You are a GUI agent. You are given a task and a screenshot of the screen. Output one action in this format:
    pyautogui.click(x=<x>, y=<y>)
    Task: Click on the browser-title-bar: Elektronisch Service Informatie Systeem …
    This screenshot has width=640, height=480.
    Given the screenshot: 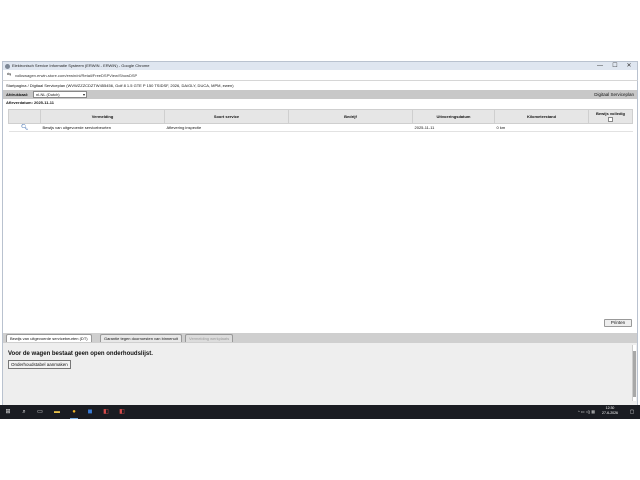 What is the action you would take?
    pyautogui.click(x=320, y=65)
    